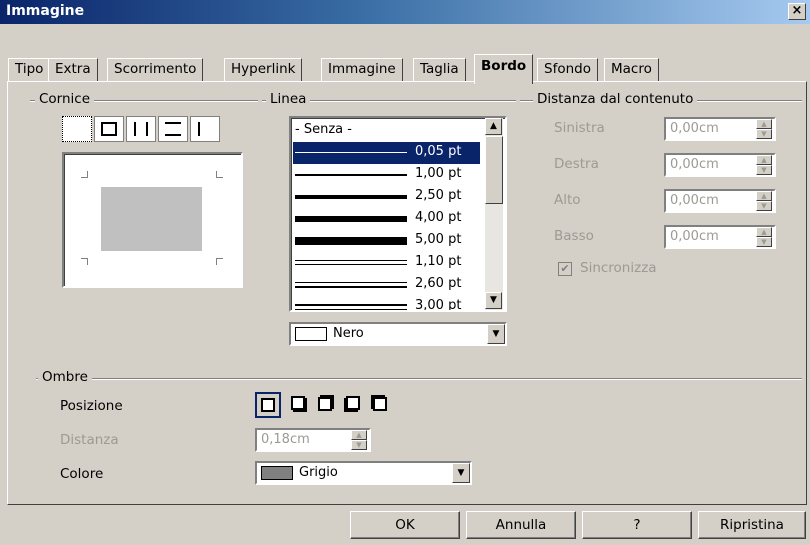 The image size is (810, 545). I want to click on shadow-color-select: Grigio ▼, so click(363, 473).